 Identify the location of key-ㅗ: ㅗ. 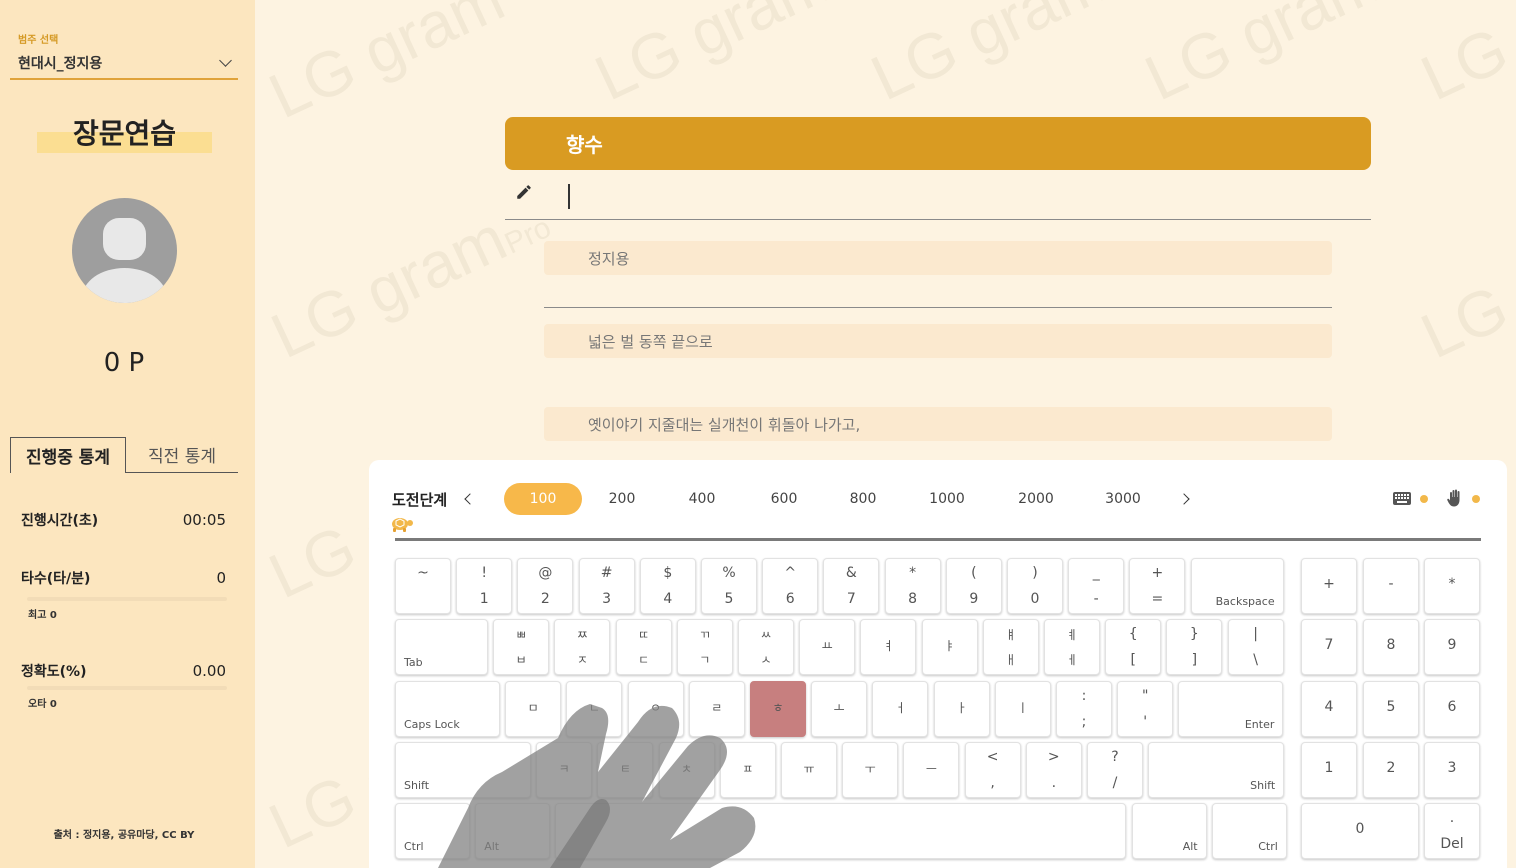
(839, 709).